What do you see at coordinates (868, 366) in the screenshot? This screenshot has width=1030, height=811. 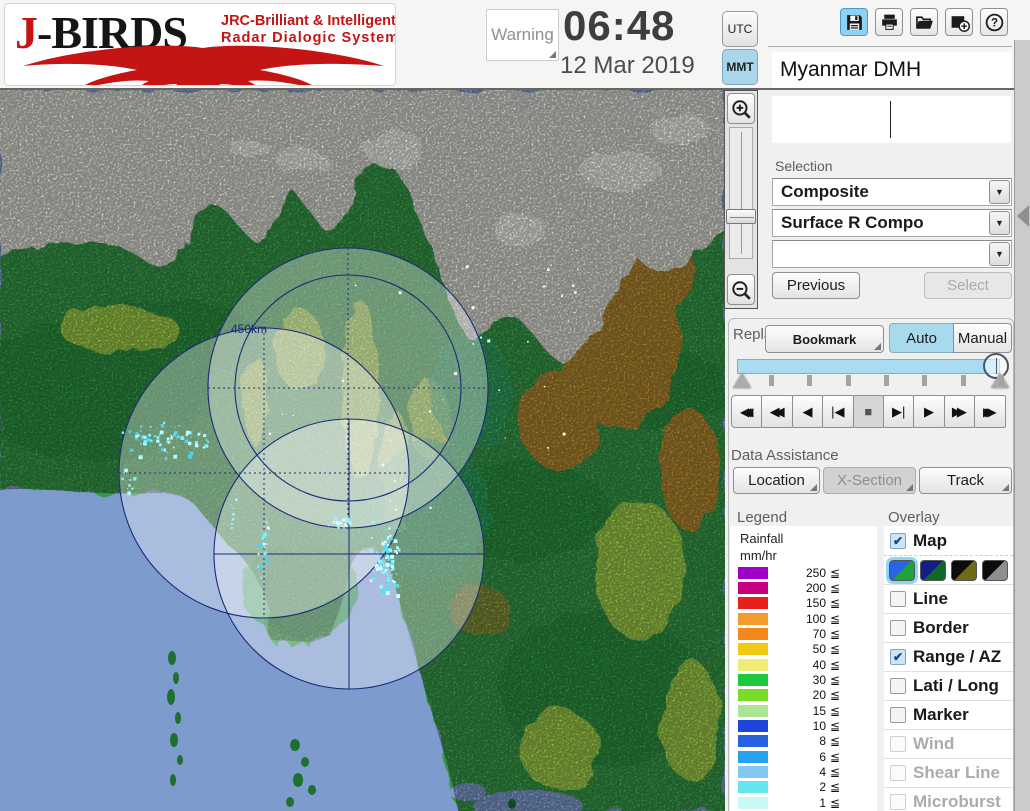 I see `replay-timeline-slider` at bounding box center [868, 366].